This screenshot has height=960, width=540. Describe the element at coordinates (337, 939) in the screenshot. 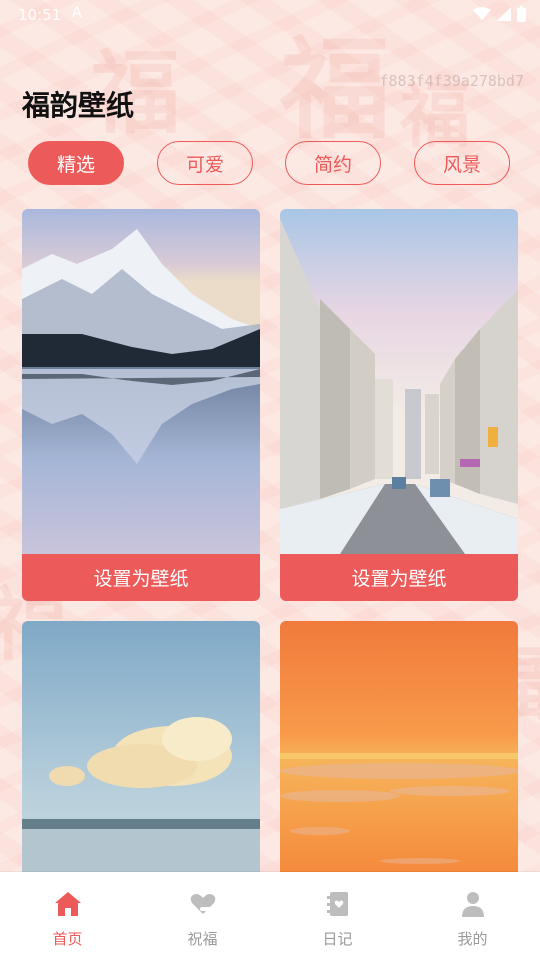

I see `nav-label-diary: 日记` at that location.